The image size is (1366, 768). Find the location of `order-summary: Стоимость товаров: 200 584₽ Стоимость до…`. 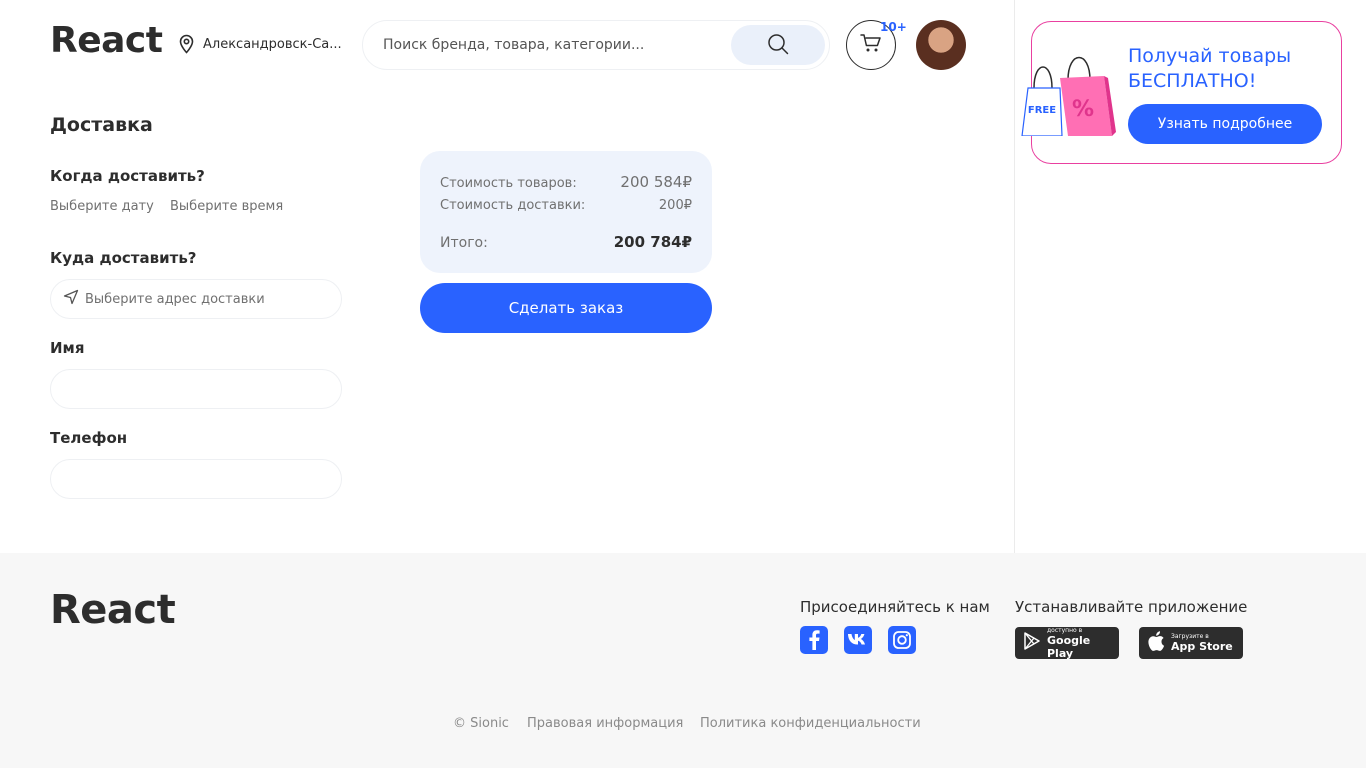

order-summary: Стоимость товаров: 200 584₽ Стоимость до… is located at coordinates (566, 212).